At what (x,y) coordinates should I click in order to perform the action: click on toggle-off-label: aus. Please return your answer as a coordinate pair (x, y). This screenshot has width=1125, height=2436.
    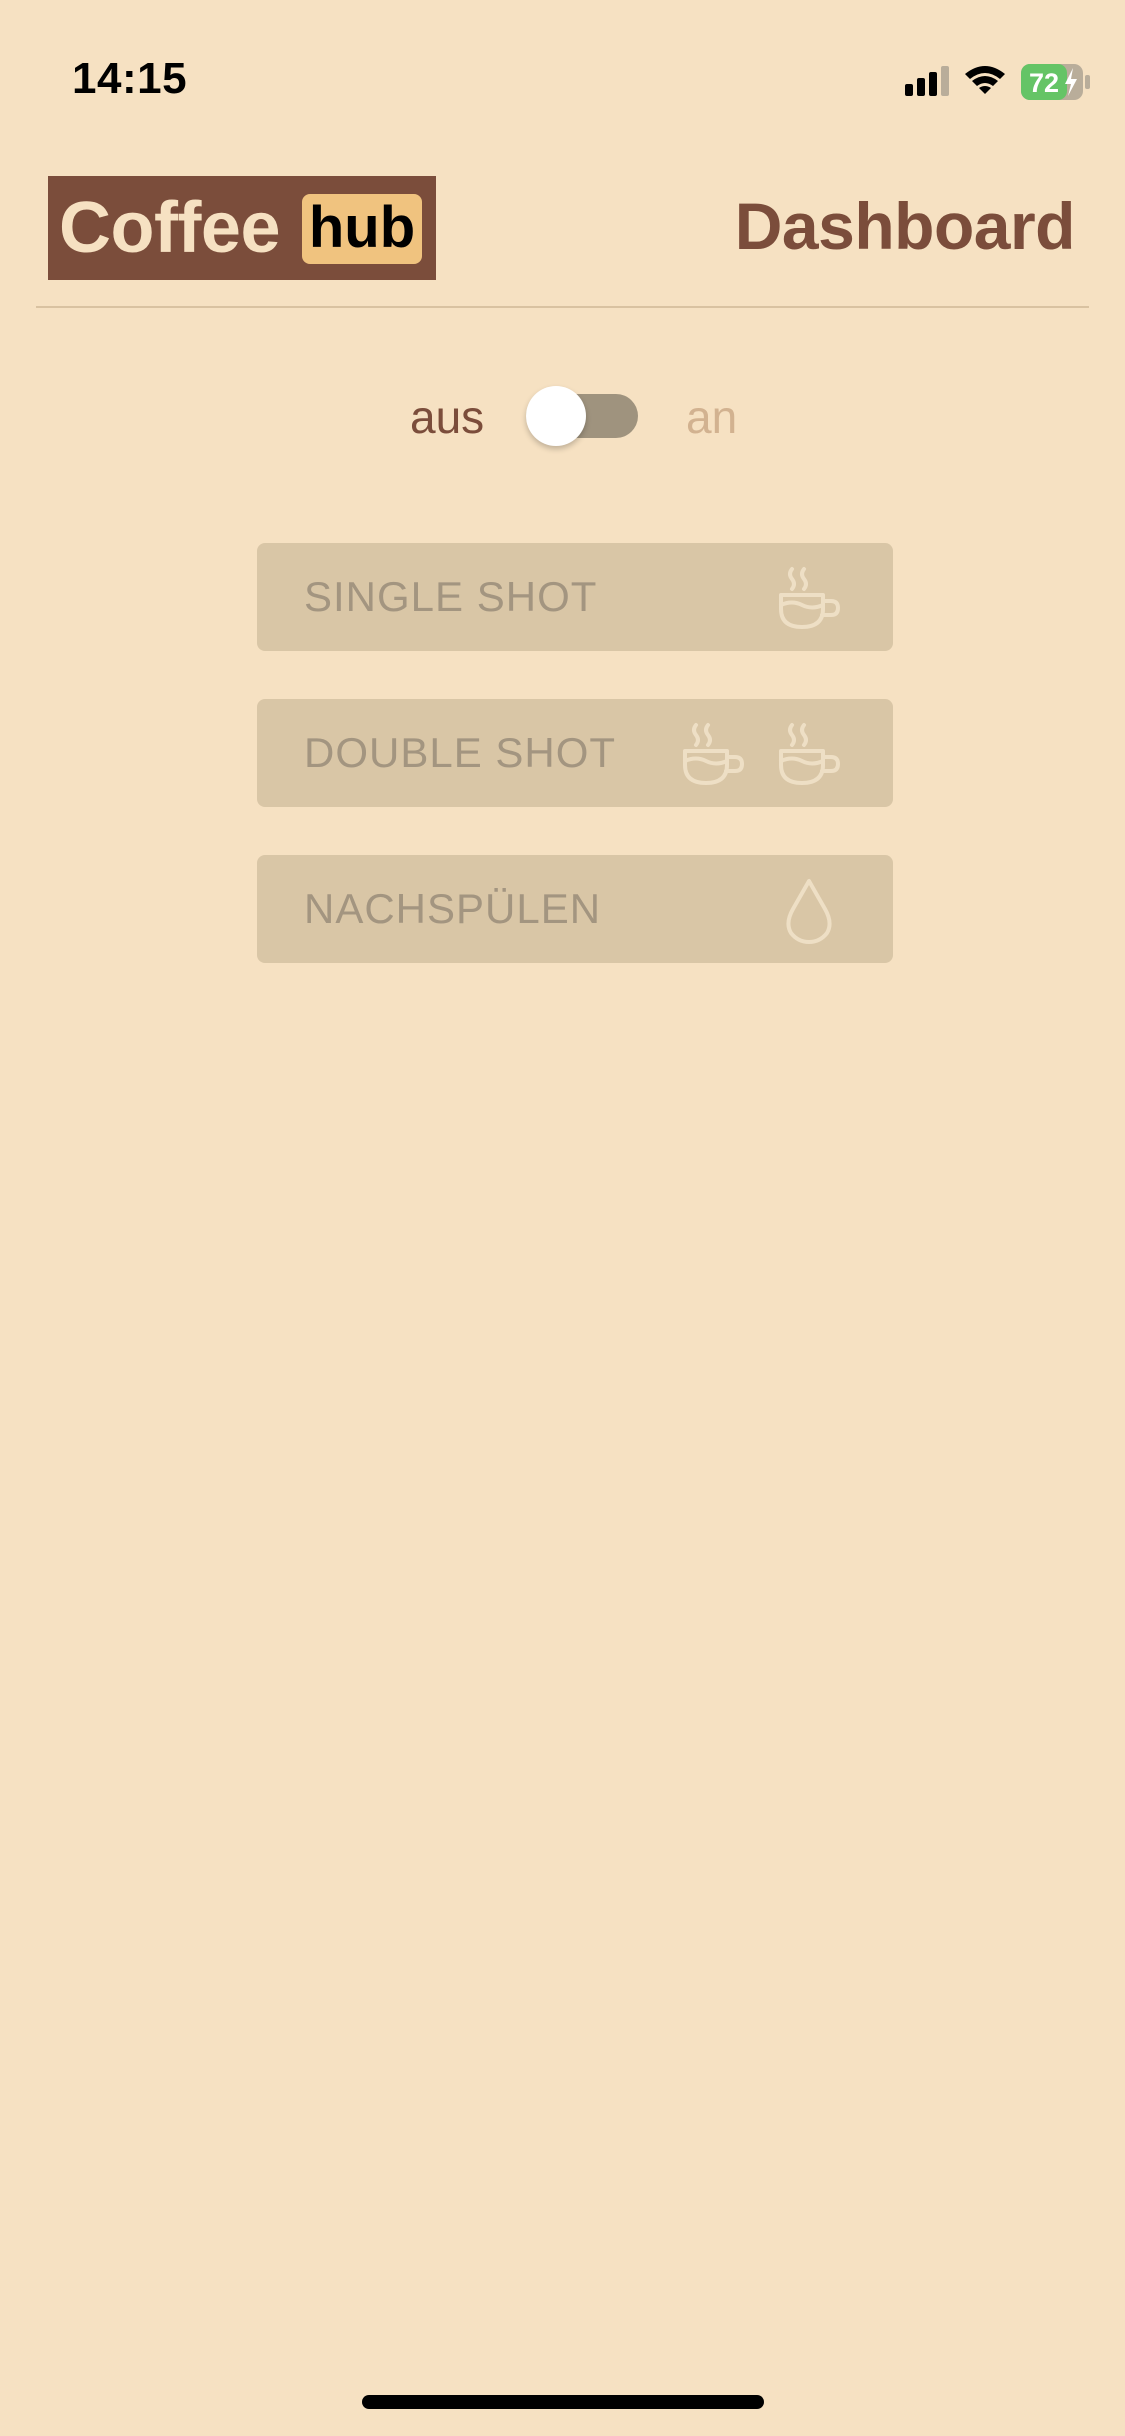
    Looking at the image, I should click on (447, 417).